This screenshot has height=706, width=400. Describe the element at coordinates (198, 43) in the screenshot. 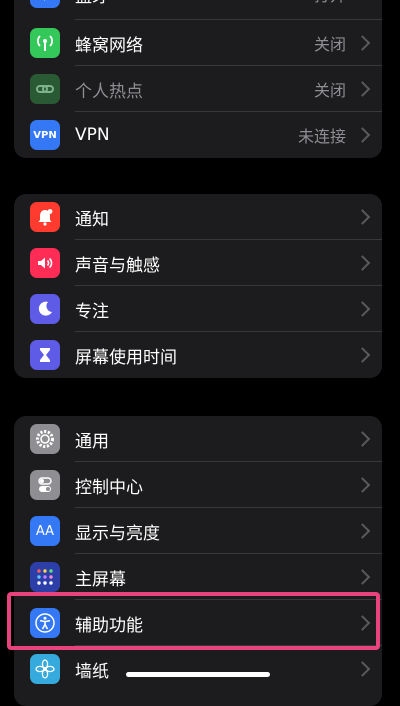

I see `cellular-row: 蜂窝网络 关闭` at that location.